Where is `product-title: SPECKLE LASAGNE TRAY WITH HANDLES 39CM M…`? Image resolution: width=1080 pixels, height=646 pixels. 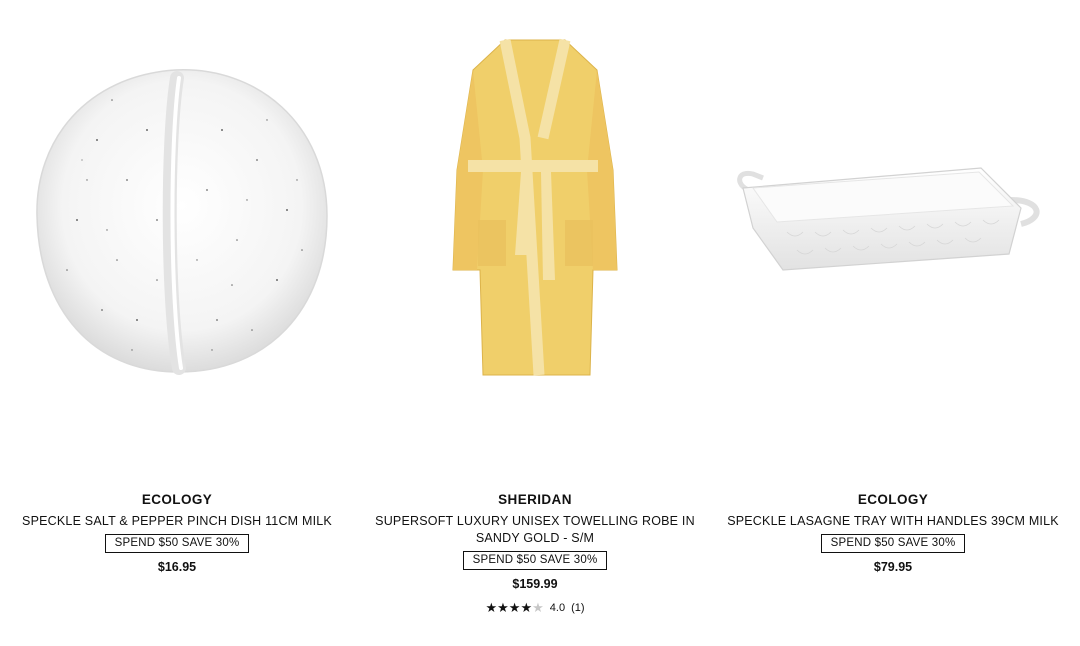 product-title: SPECKLE LASAGNE TRAY WITH HANDLES 39CM M… is located at coordinates (893, 521).